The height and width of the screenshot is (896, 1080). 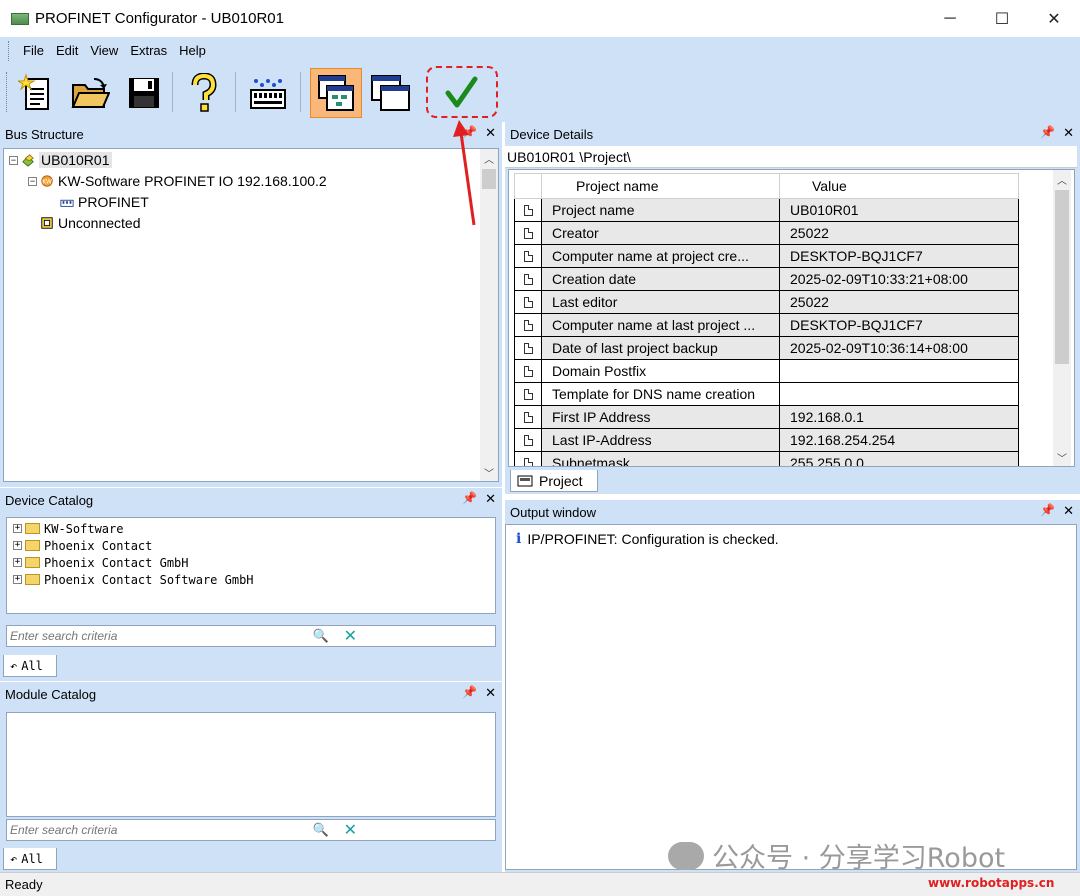 I want to click on row-name: Project name, so click(x=661, y=210).